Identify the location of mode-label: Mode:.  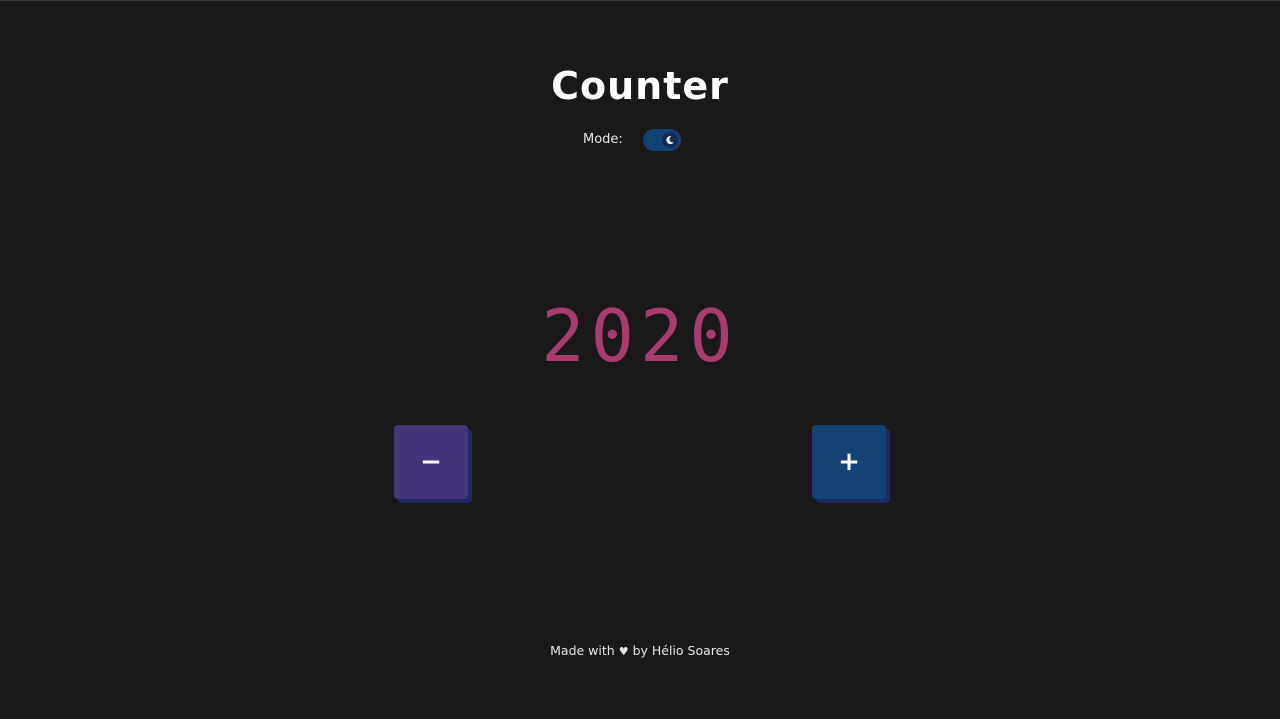
(603, 139).